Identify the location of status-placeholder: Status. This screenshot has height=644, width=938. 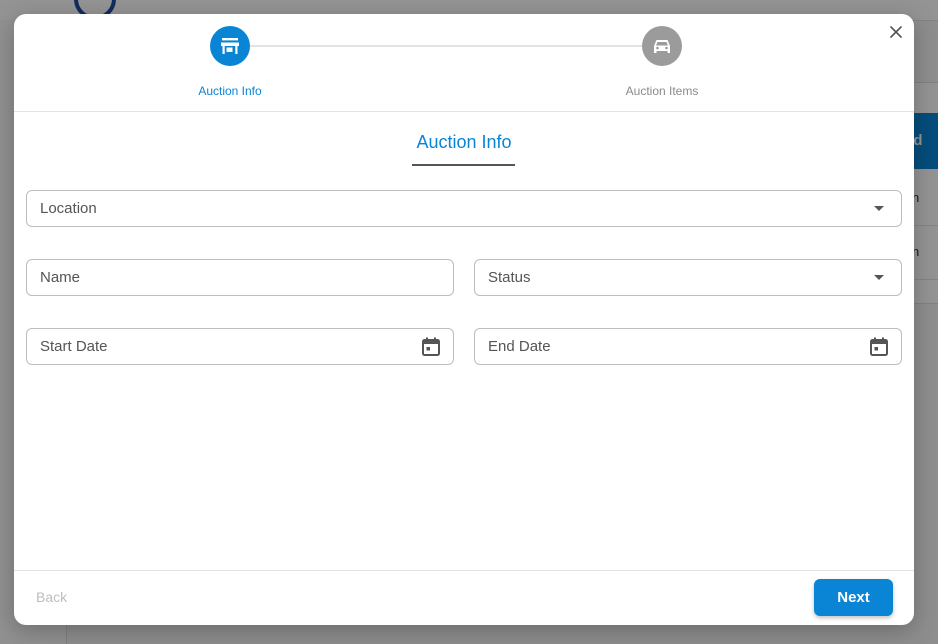
(509, 277).